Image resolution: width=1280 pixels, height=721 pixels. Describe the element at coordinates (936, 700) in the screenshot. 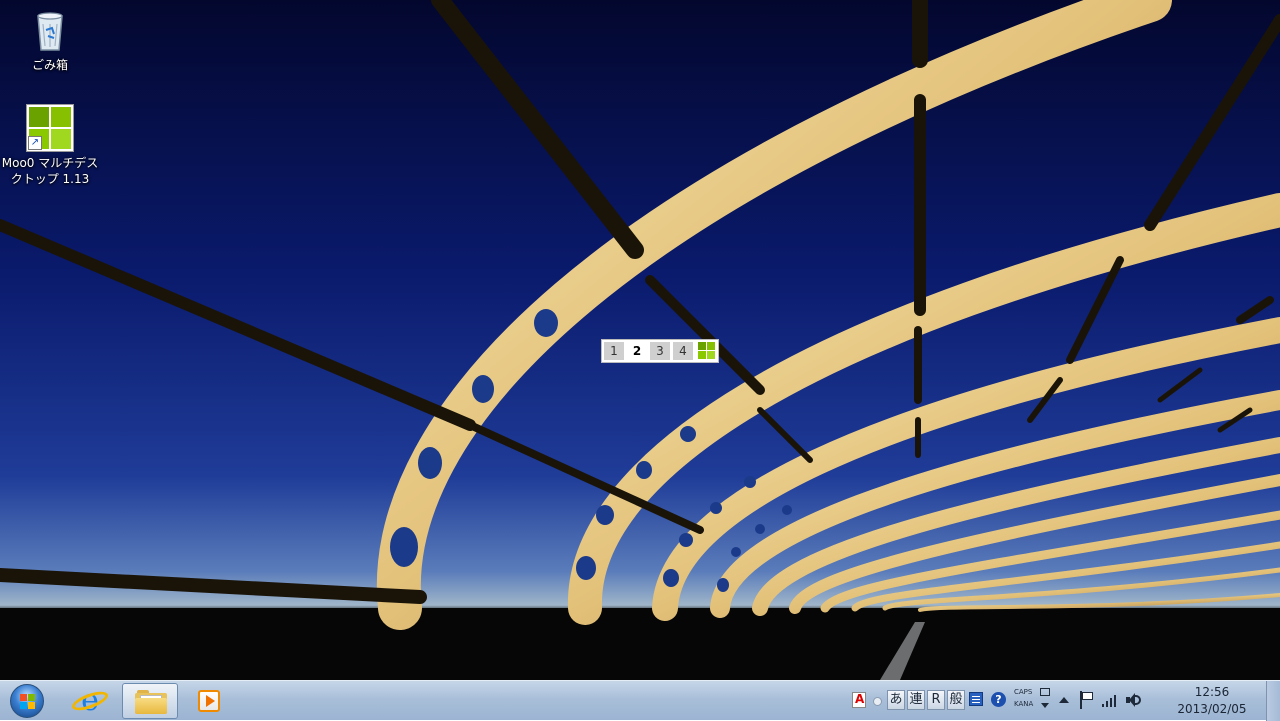

I see `ime-r-button: R` at that location.